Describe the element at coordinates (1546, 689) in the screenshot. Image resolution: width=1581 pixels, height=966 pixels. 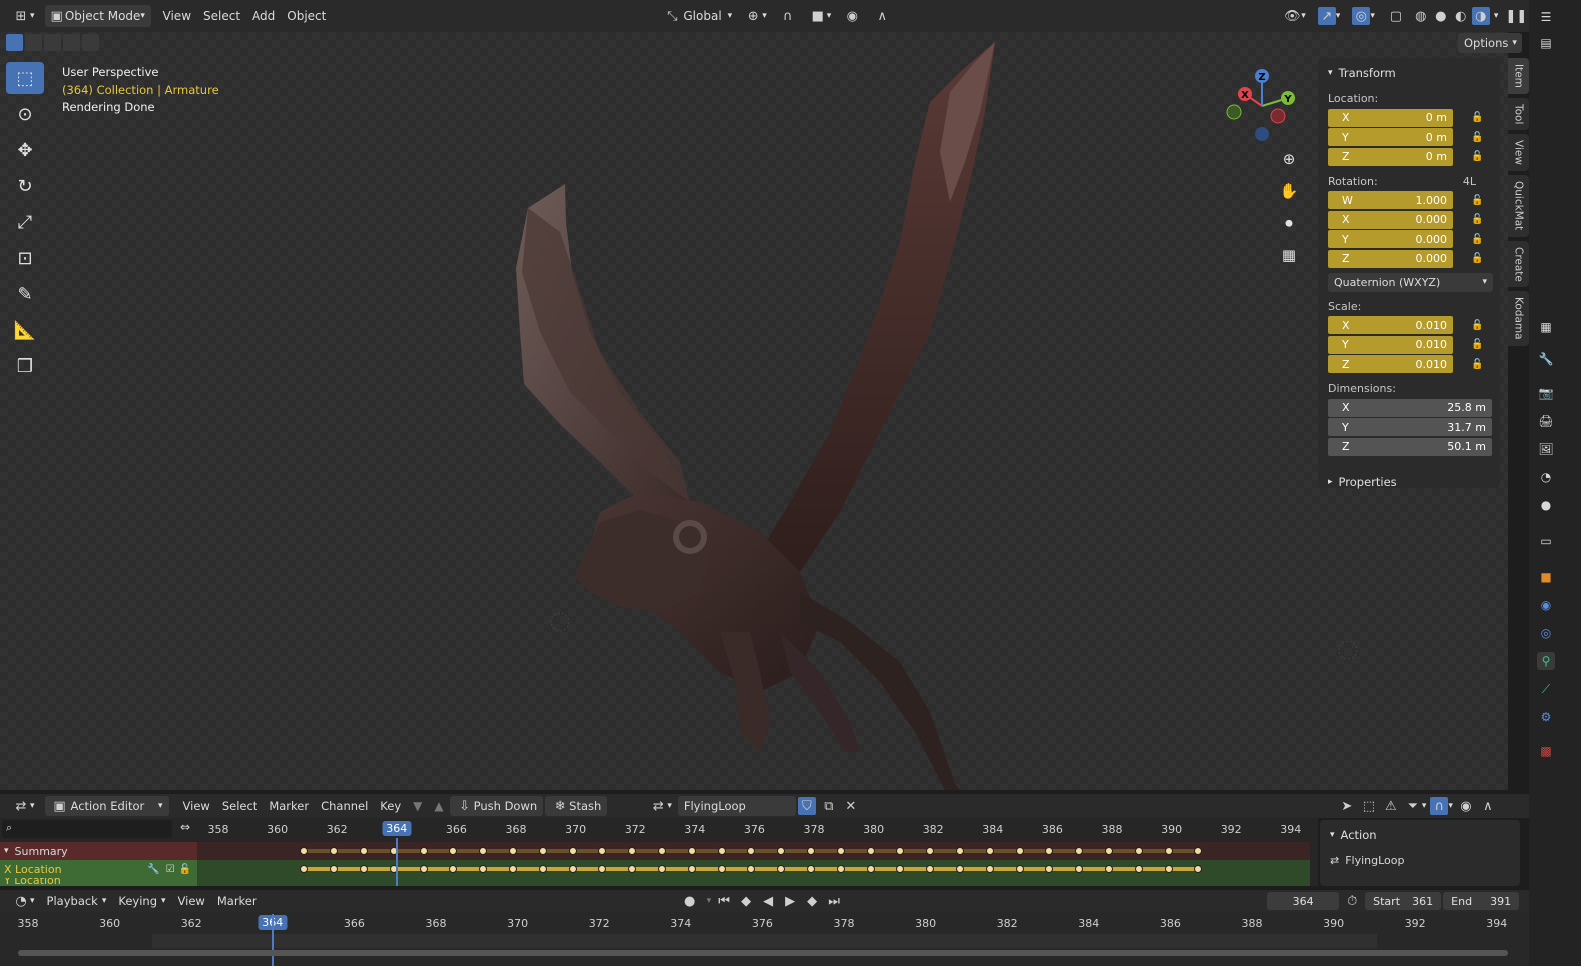
I see `bone-props-icon: ⟋` at that location.